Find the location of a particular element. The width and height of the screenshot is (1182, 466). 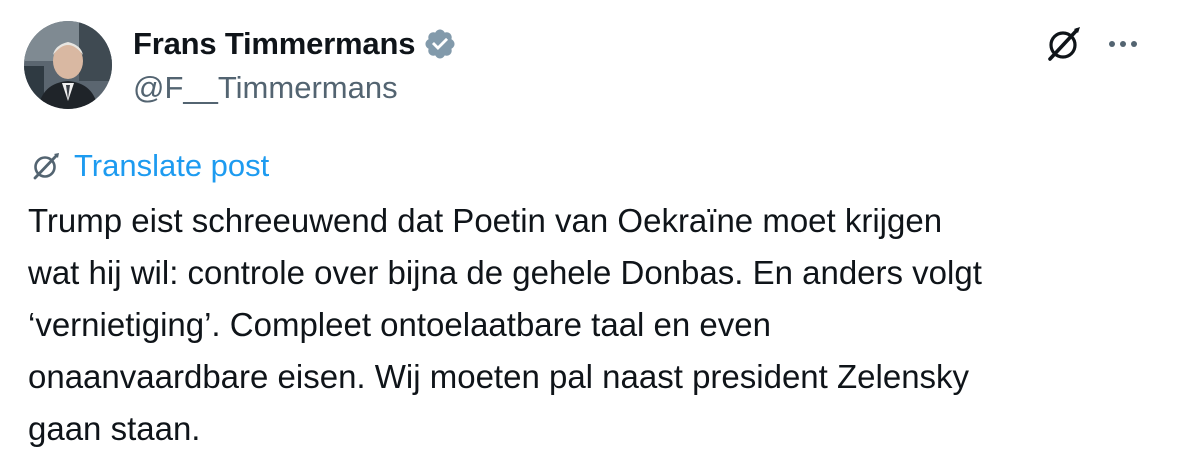

verified-badge-icon is located at coordinates (440, 44).